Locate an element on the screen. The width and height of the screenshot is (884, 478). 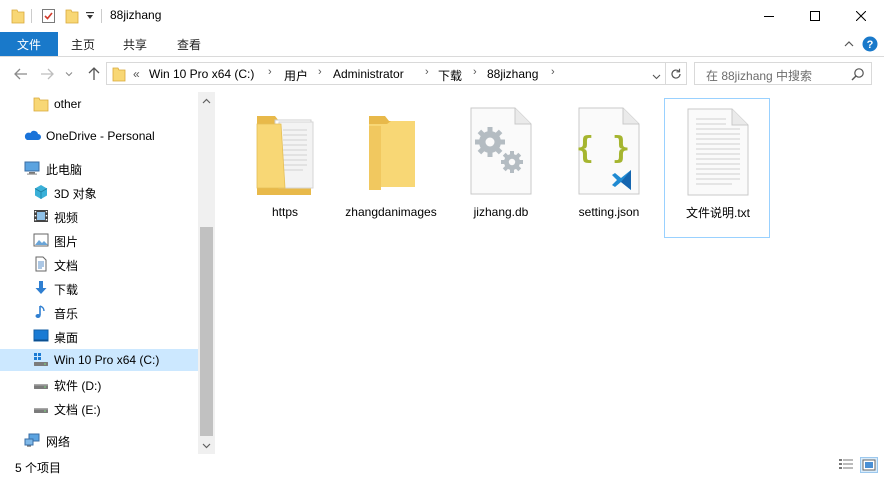
nav-item-desktop: 桌面 is located at coordinates (99, 336).